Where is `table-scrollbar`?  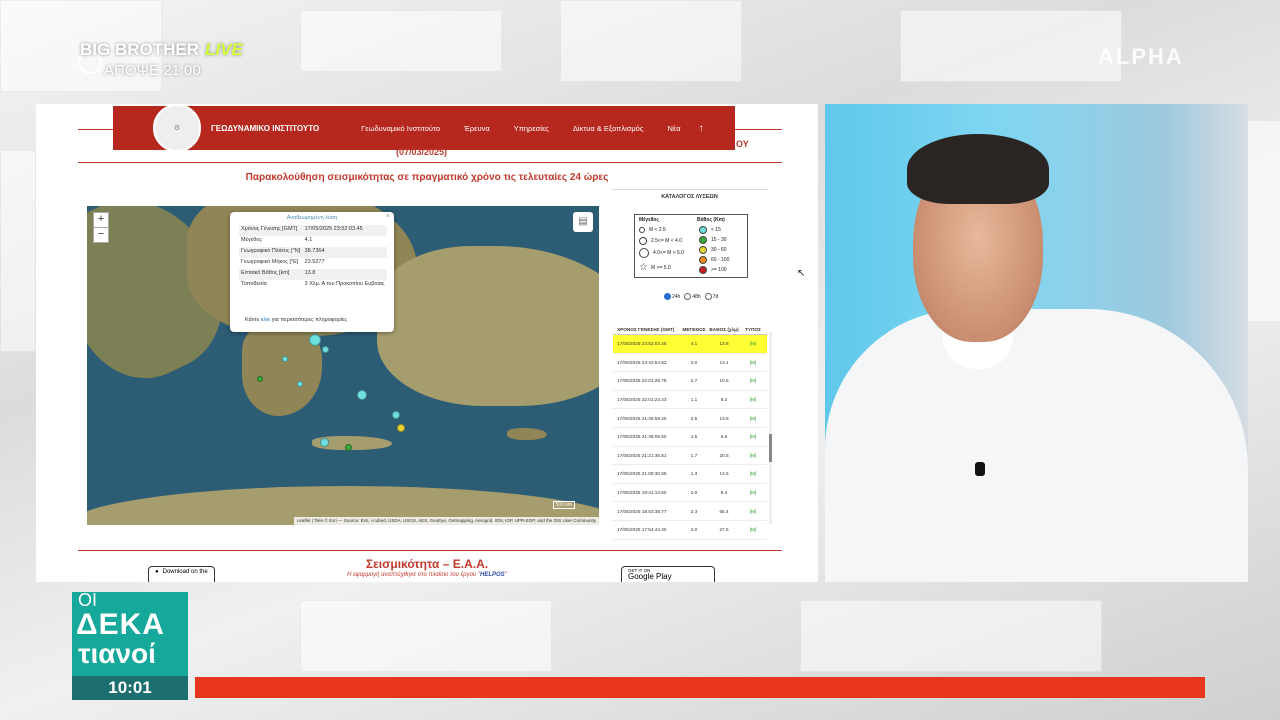
table-scrollbar is located at coordinates (770, 428).